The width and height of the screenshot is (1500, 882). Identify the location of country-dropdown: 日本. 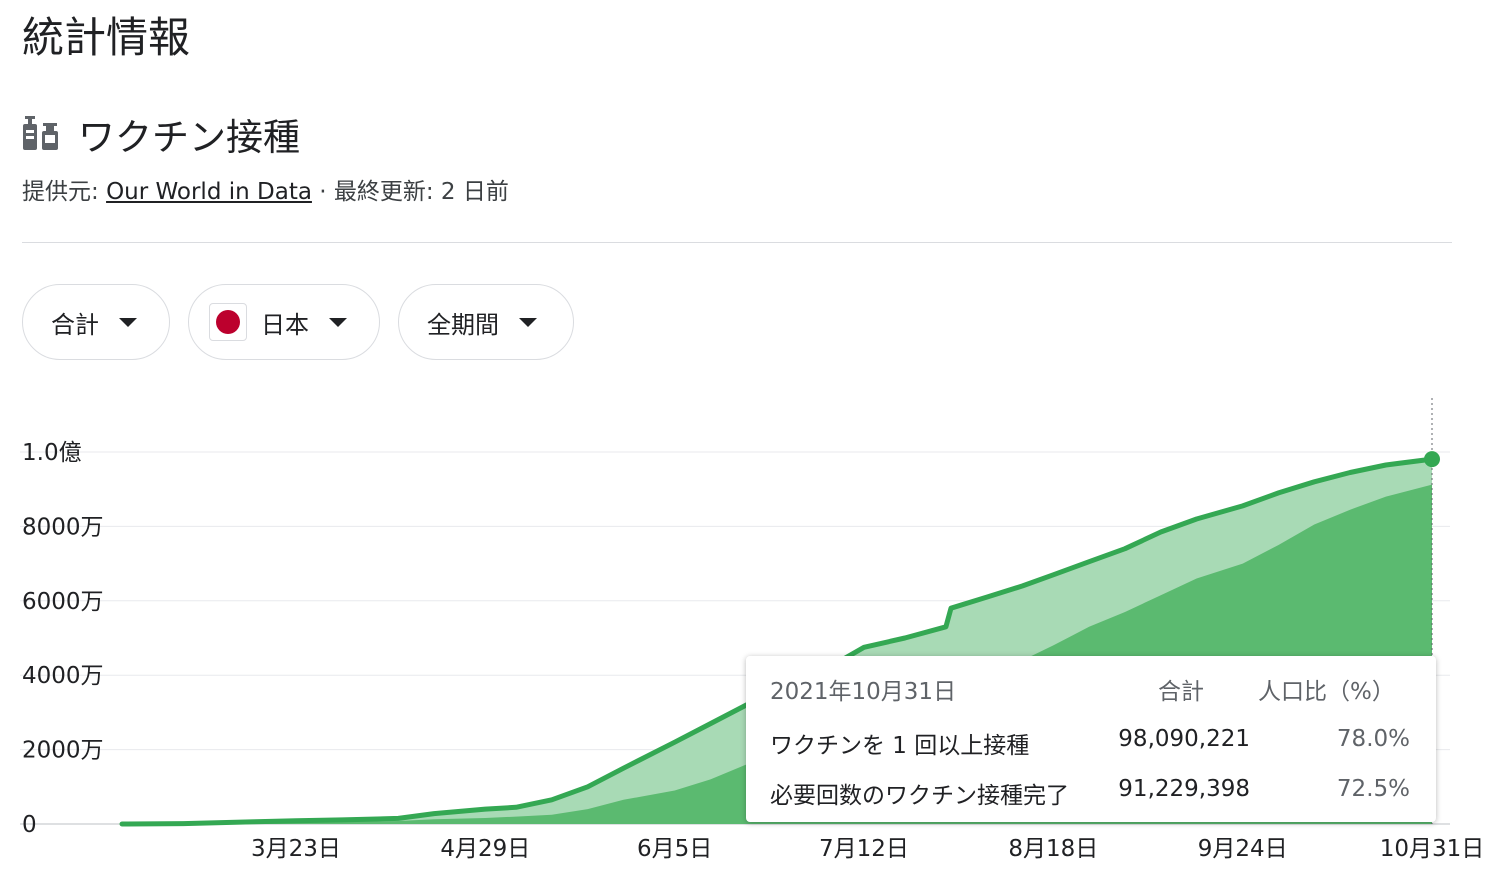
(284, 322).